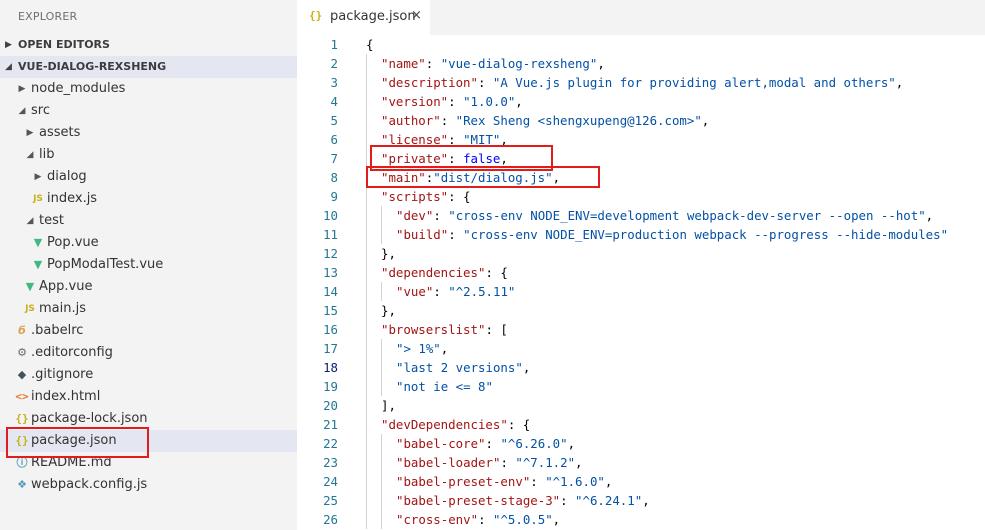 The image size is (985, 530). Describe the element at coordinates (148, 177) in the screenshot. I see `tree-item-dialog: ▶ dialog` at that location.